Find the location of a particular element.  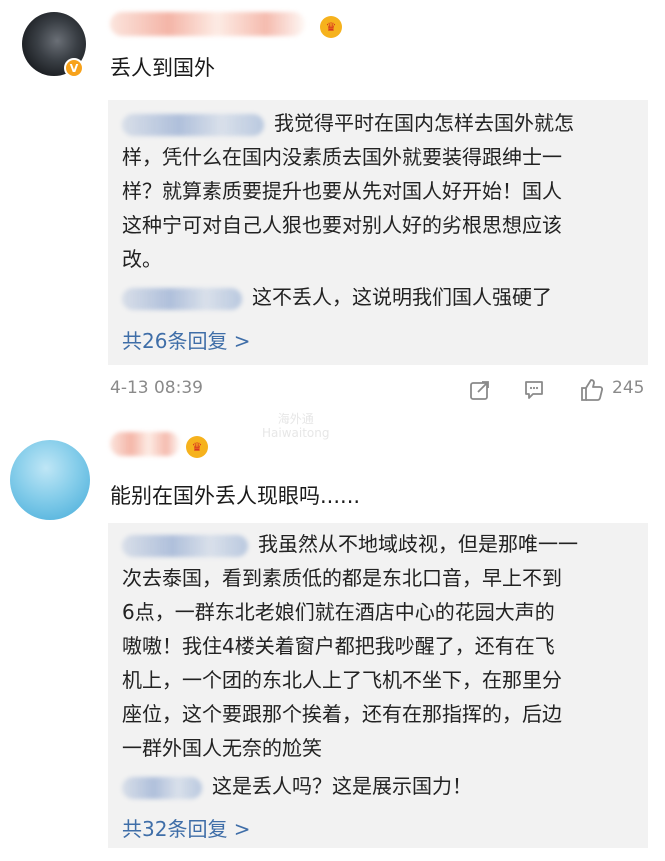

comment-icon is located at coordinates (534, 390).